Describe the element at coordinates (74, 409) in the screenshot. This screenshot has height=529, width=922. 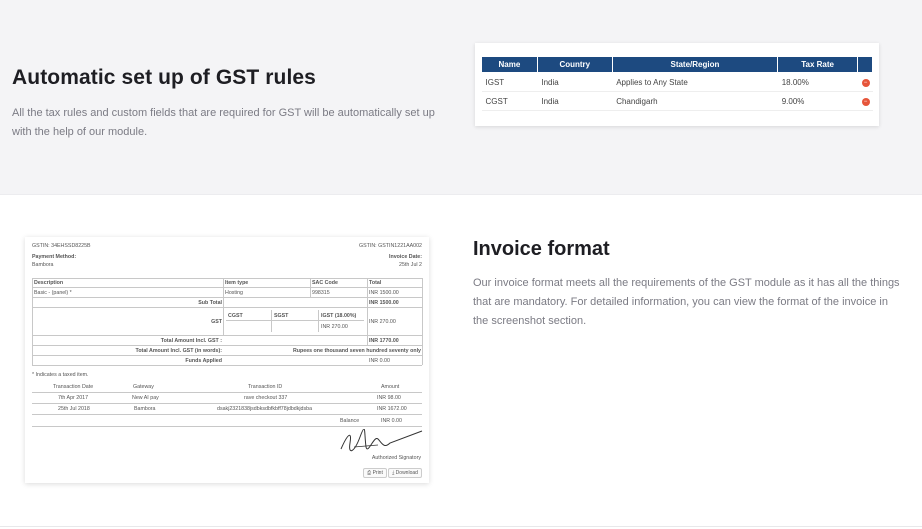
I see `txn-date: 25th Jul 2018` at that location.